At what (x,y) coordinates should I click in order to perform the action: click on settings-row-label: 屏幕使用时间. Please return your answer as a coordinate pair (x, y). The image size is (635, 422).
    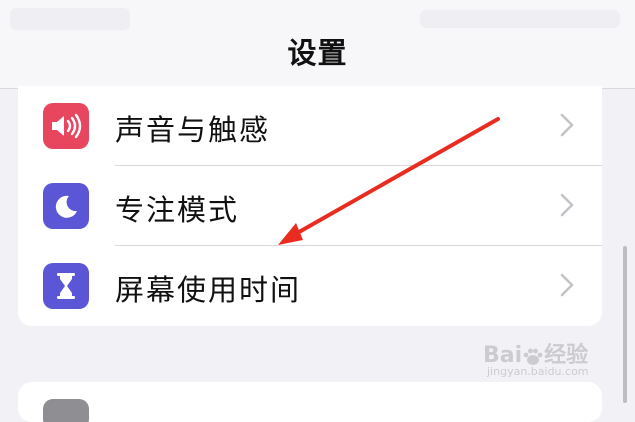
    Looking at the image, I should click on (208, 290).